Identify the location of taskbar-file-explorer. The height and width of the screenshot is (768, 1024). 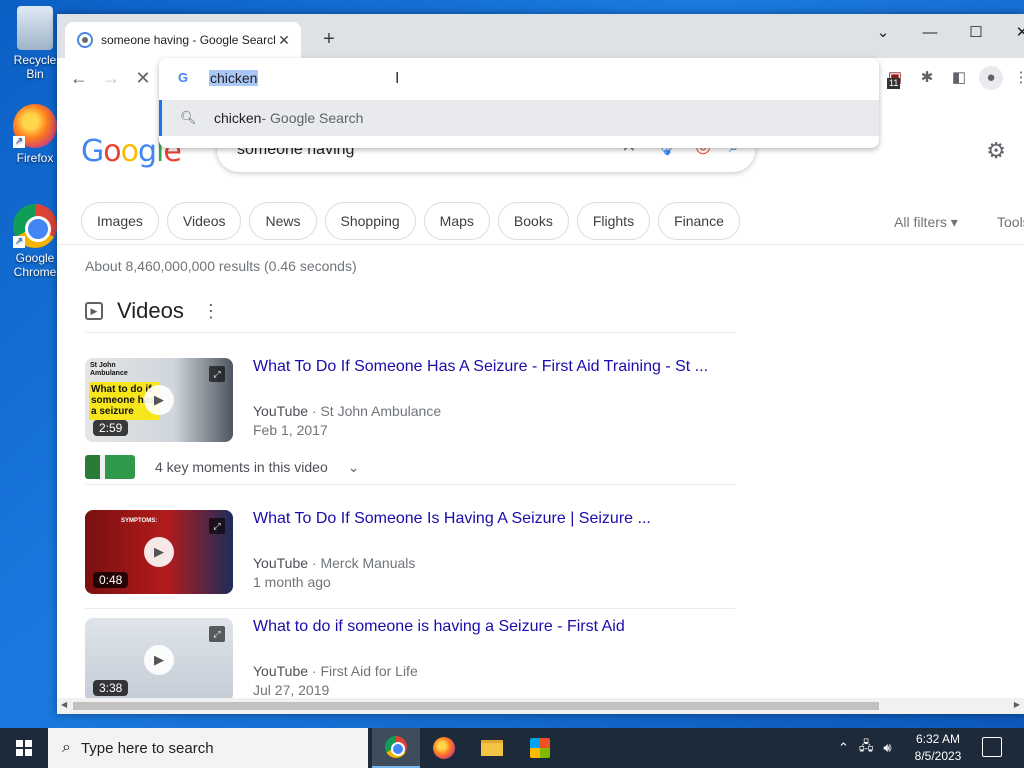
(492, 748).